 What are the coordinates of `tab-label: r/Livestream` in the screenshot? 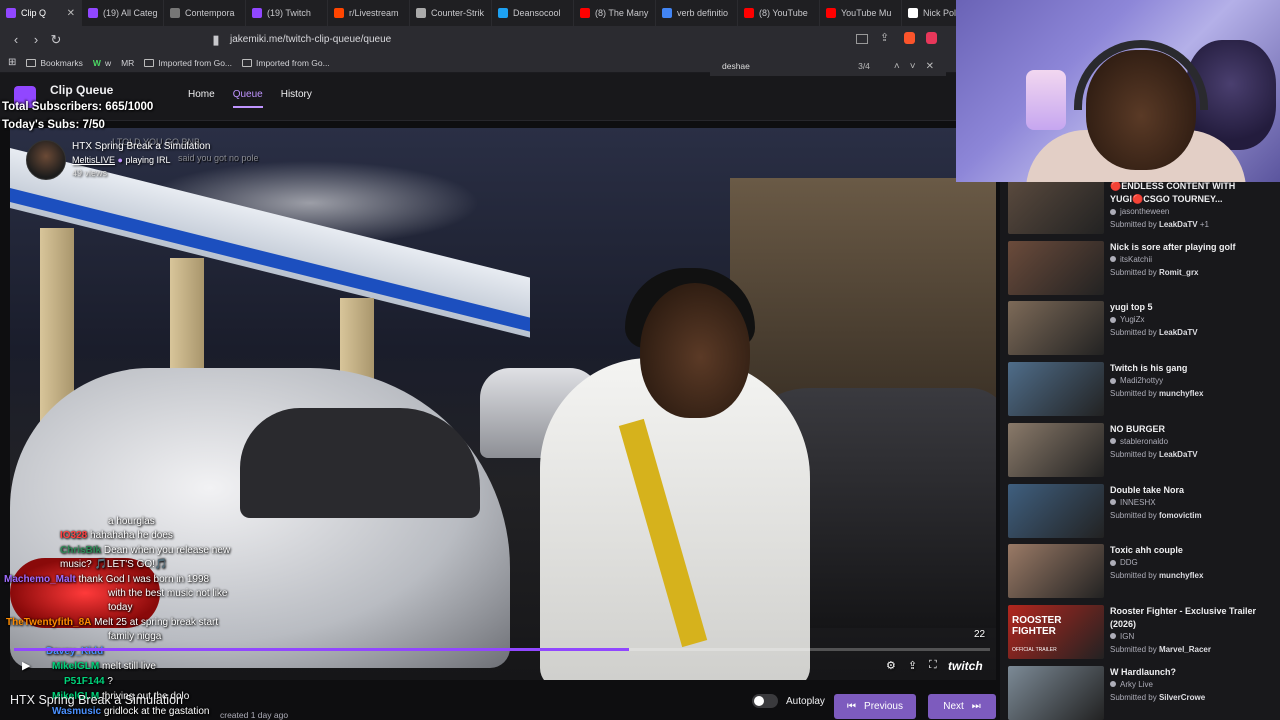 It's located at (374, 13).